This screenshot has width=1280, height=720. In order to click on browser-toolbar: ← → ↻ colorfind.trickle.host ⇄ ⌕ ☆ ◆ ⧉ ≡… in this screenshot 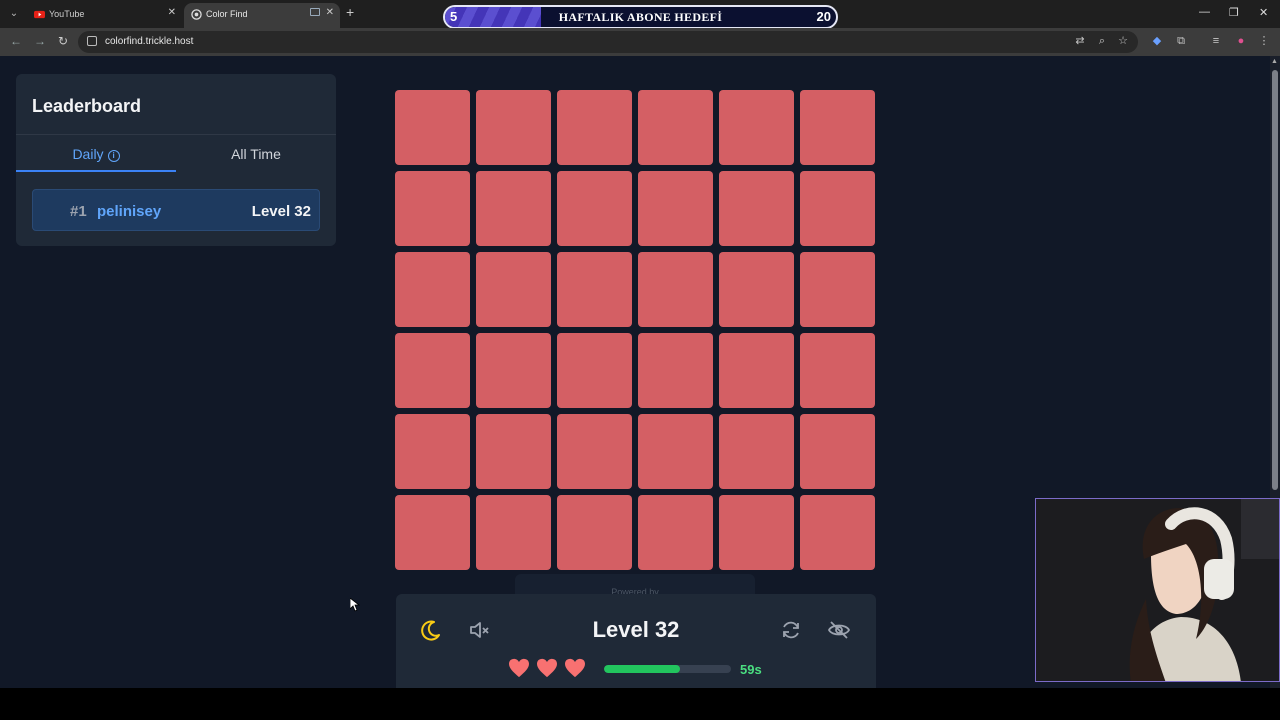, I will do `click(640, 42)`.